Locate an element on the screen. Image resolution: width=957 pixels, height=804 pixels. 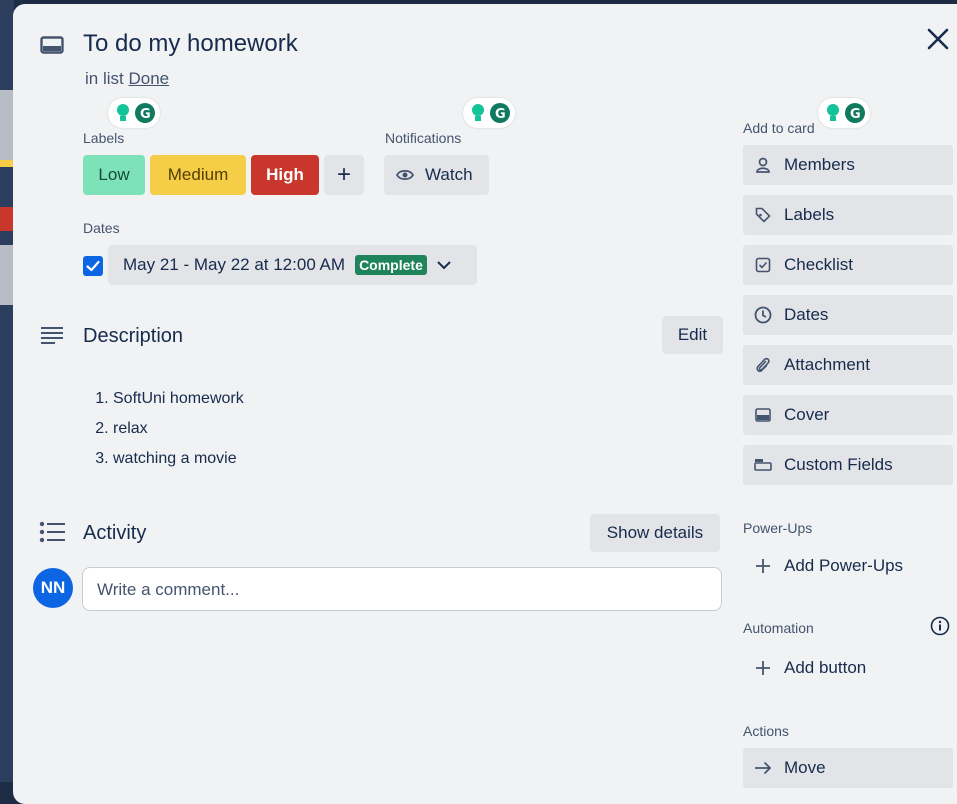
dates-heading: Dates is located at coordinates (101, 228).